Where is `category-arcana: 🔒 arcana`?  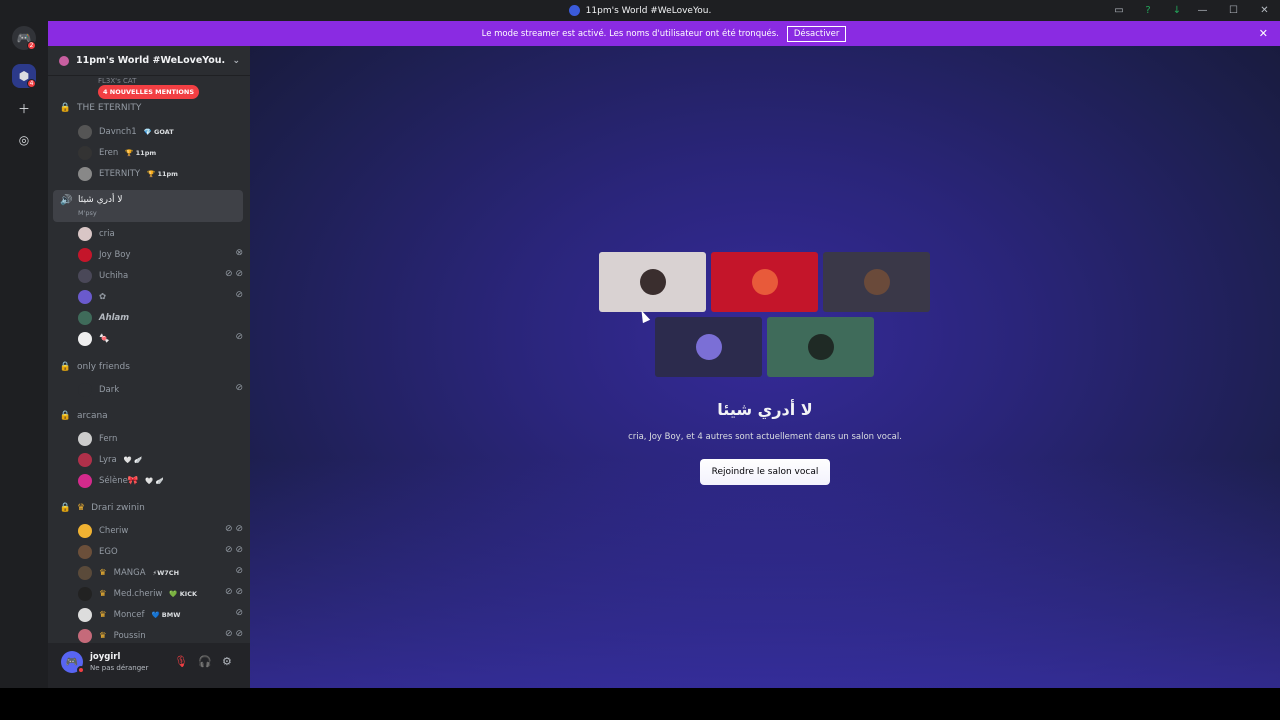
category-arcana: 🔒 arcana is located at coordinates (84, 415).